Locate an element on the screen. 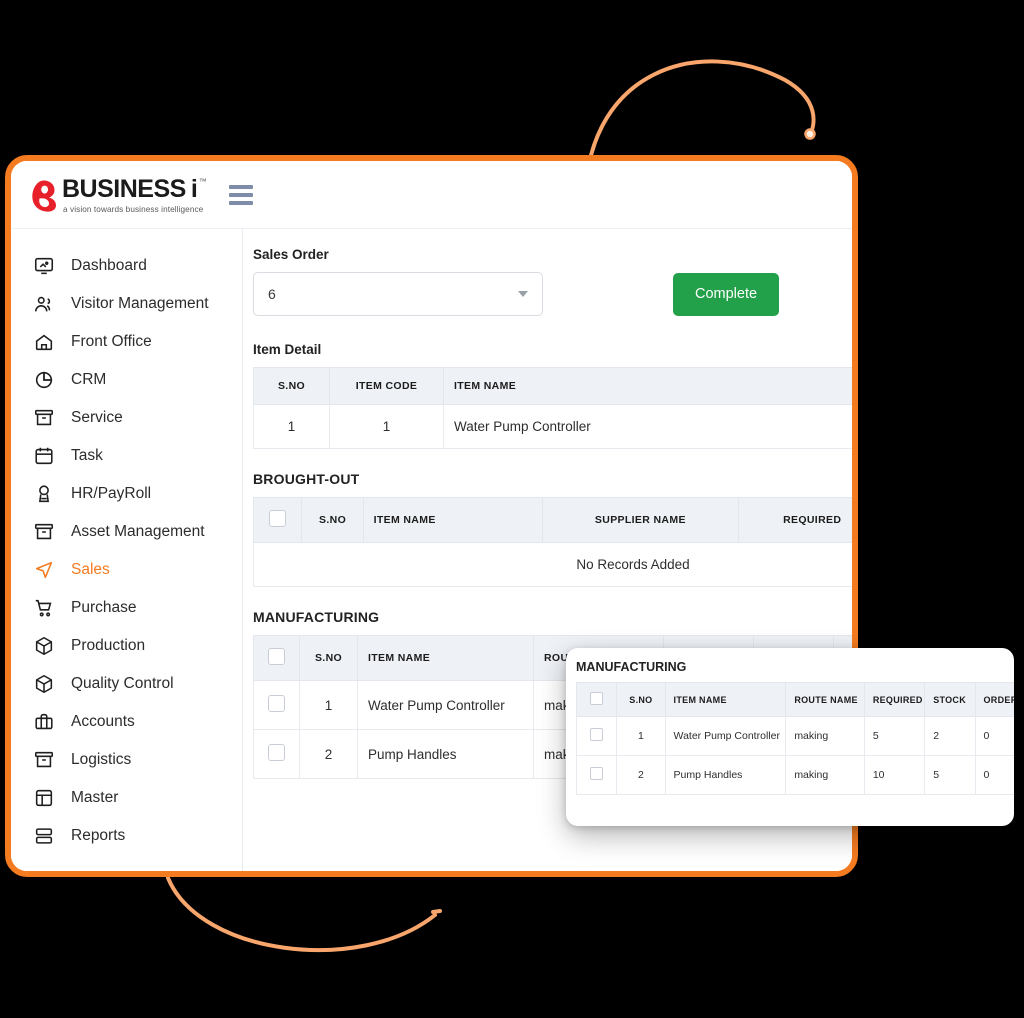 The width and height of the screenshot is (1024, 1018). sidebar-item-production: Production is located at coordinates (126, 646).